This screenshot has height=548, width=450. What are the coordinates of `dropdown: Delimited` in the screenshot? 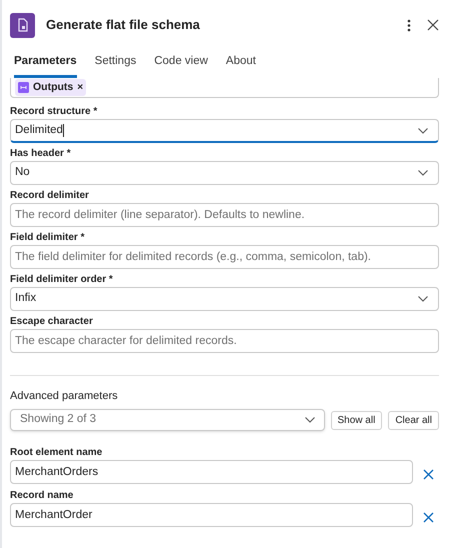 It's located at (224, 131).